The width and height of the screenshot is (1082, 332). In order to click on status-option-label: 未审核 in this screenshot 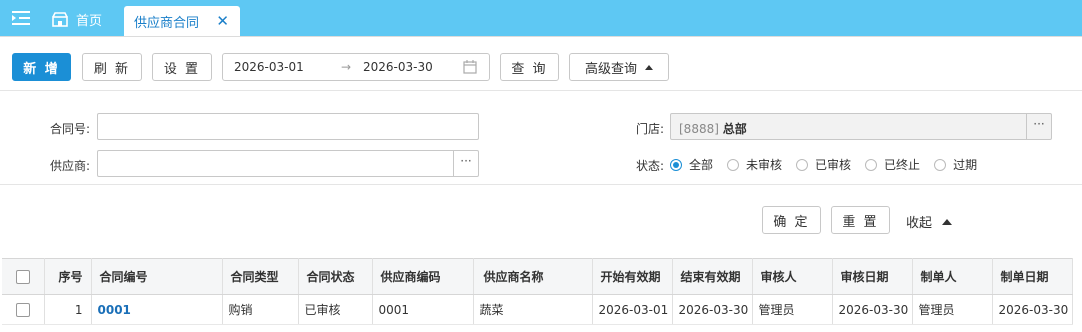, I will do `click(764, 165)`.